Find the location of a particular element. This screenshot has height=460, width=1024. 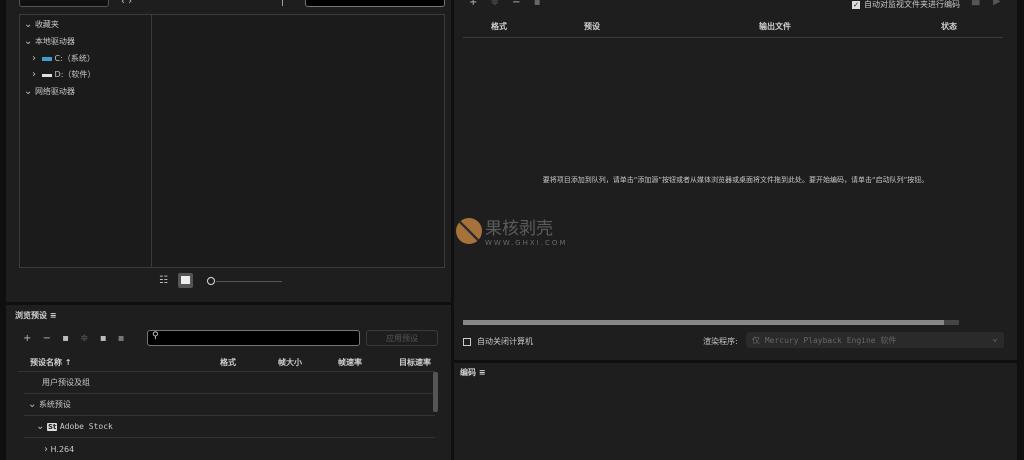

add-source-icon: + is located at coordinates (473, 4).